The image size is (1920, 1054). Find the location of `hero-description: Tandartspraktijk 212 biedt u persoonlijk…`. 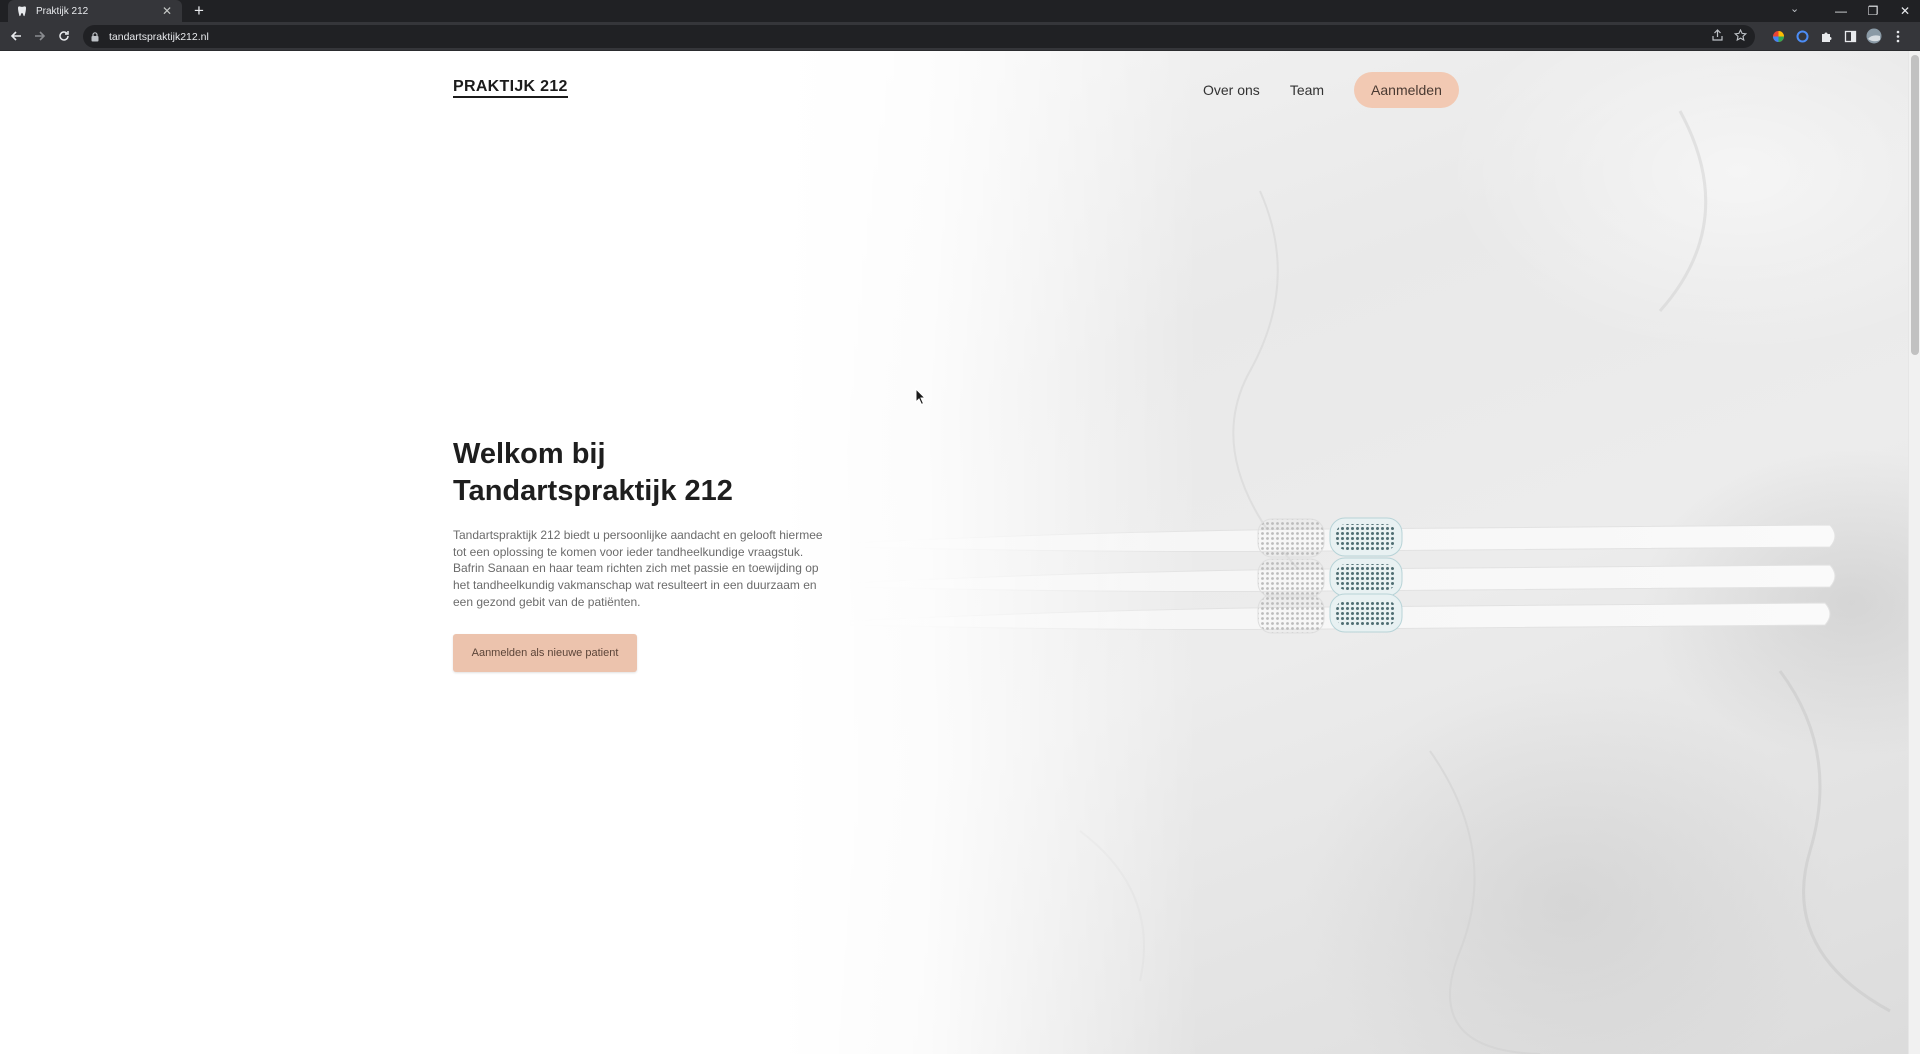

hero-description: Tandartspraktijk 212 biedt u persoonlijk… is located at coordinates (638, 568).